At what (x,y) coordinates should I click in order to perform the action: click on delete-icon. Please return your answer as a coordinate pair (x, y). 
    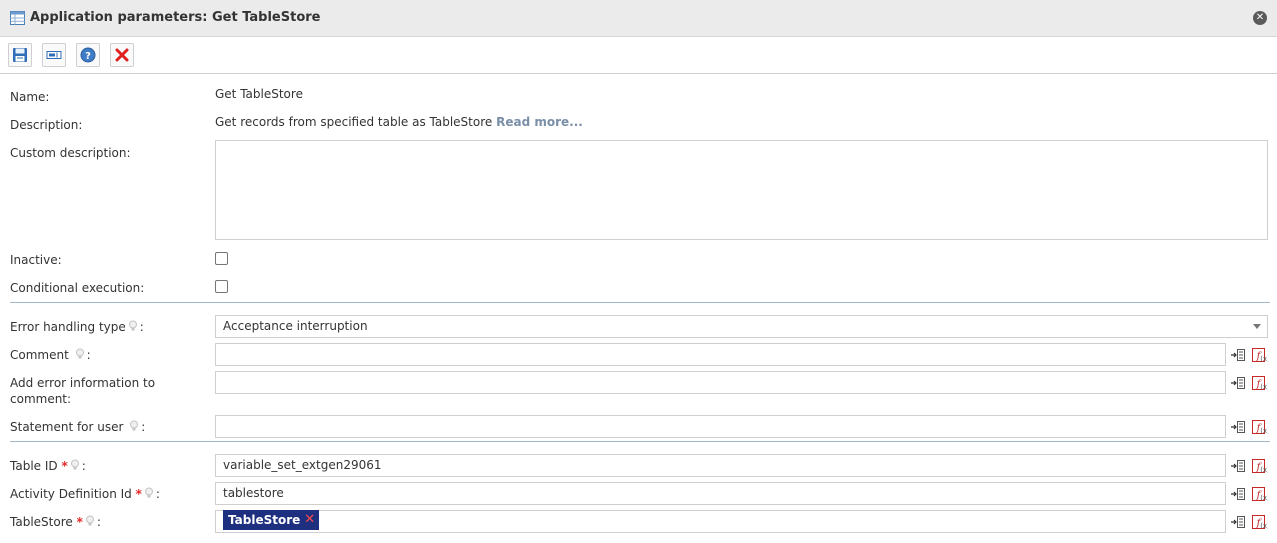
    Looking at the image, I should click on (122, 55).